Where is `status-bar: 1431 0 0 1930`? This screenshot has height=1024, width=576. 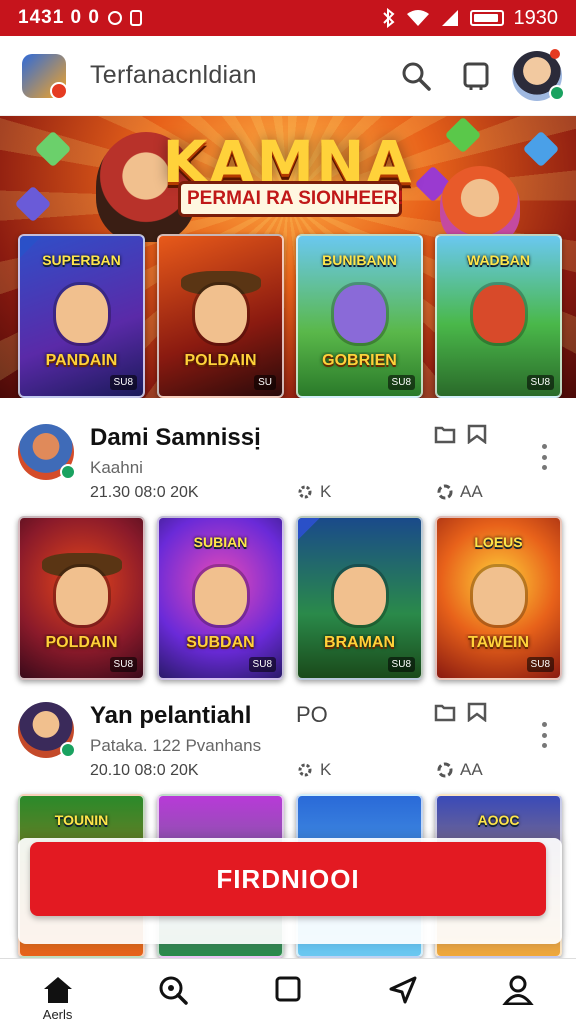
status-bar: 1431 0 0 1930 is located at coordinates (288, 18).